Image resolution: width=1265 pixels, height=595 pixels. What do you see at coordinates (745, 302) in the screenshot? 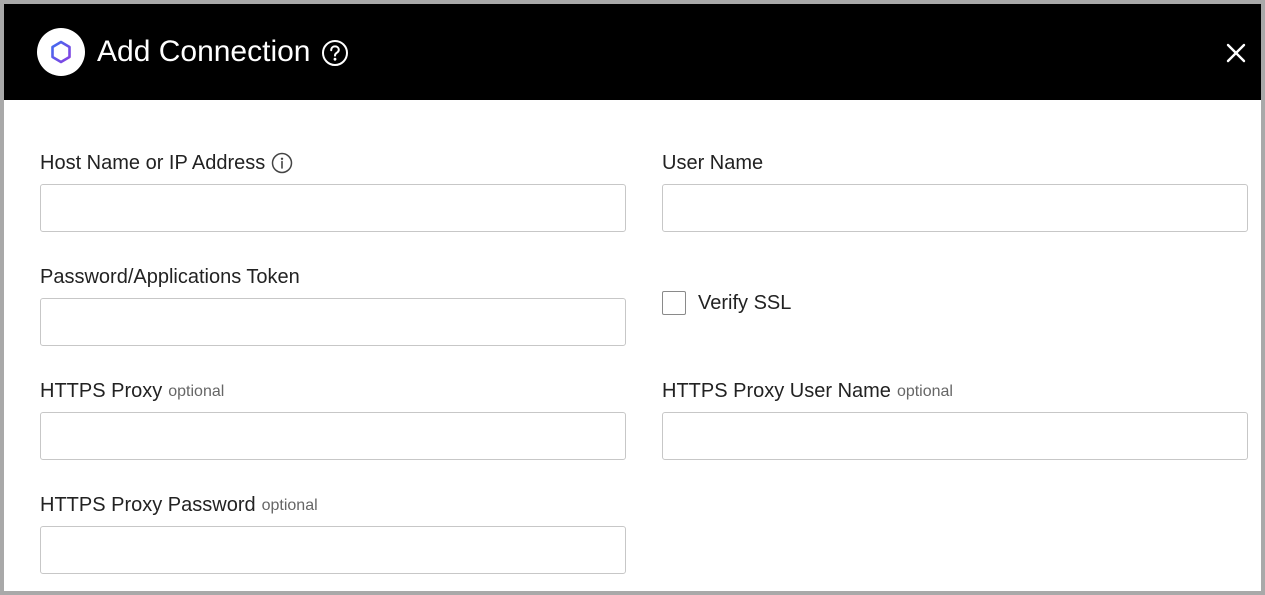
I see `verify-ssl-label: Verify SSL` at bounding box center [745, 302].